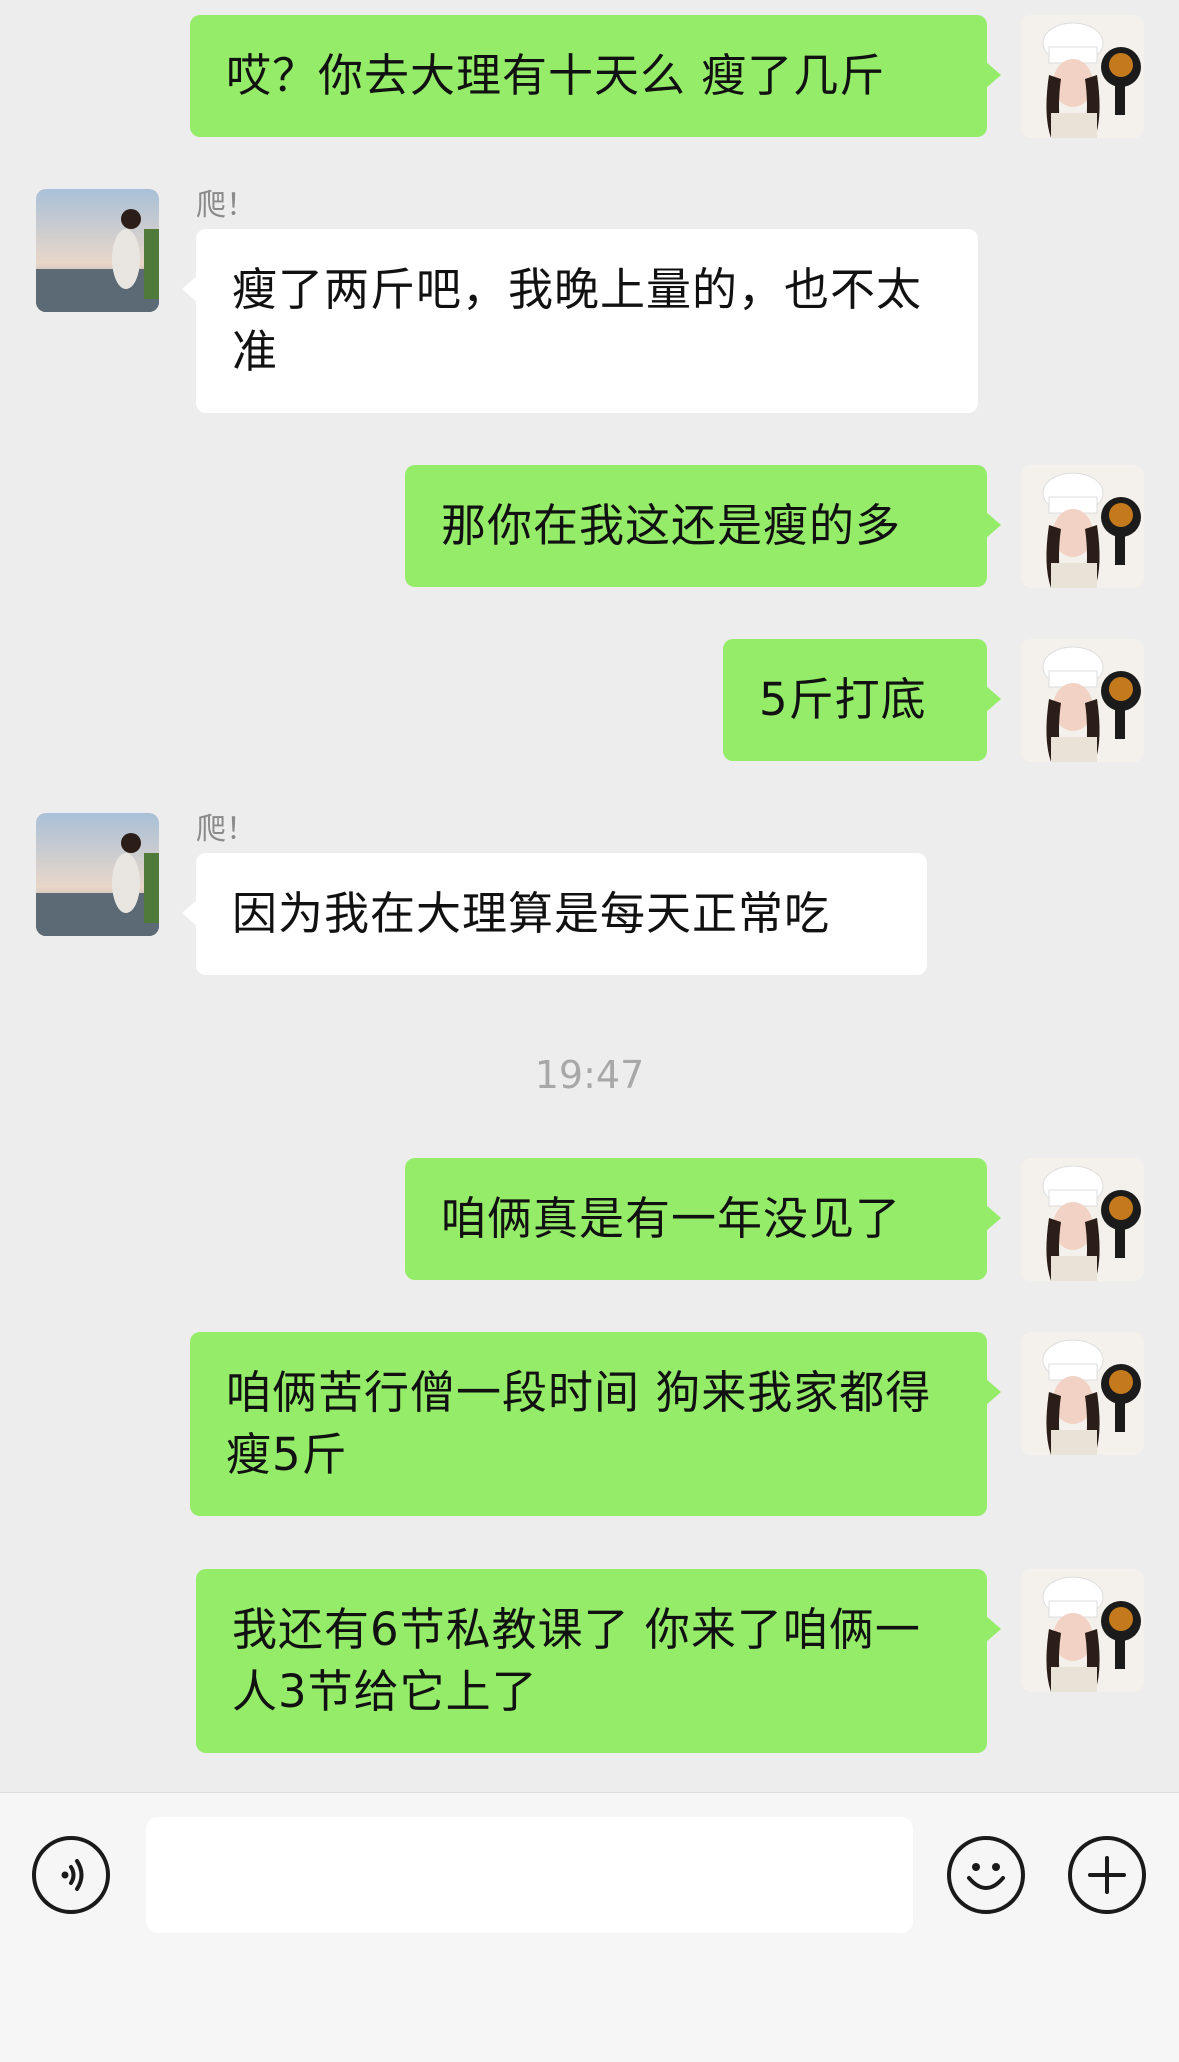  What do you see at coordinates (843, 699) in the screenshot?
I see `message-text-4: 5斤打底` at bounding box center [843, 699].